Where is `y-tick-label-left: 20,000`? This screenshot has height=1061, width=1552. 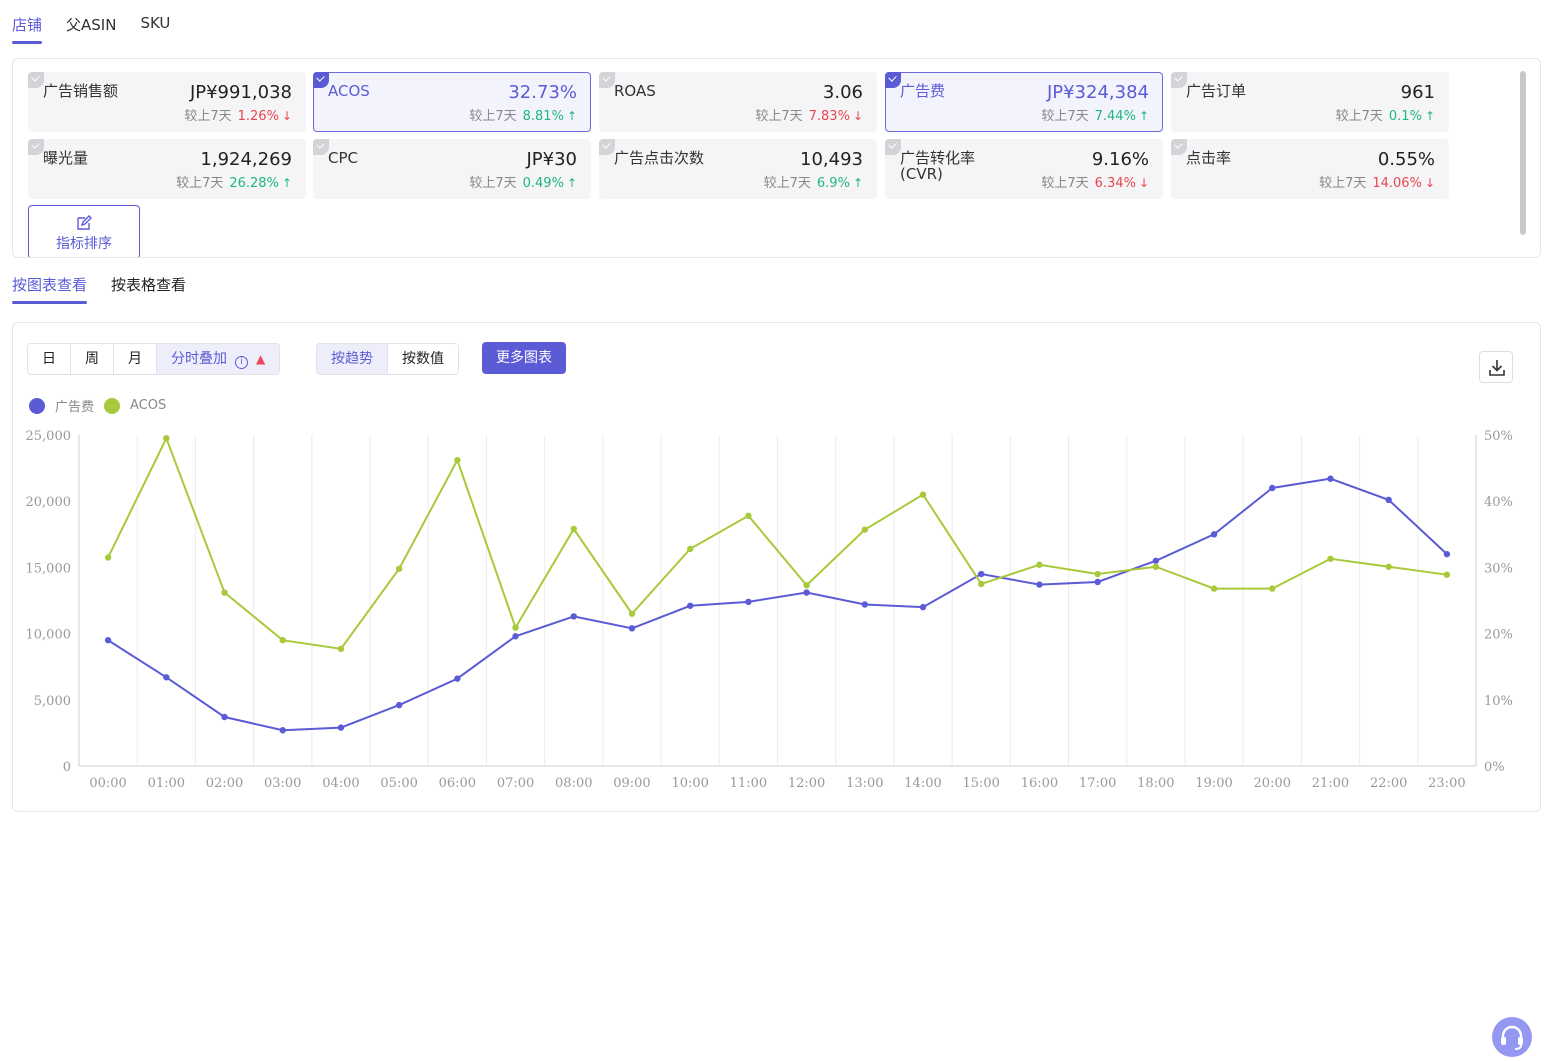
y-tick-label-left: 20,000 is located at coordinates (49, 502).